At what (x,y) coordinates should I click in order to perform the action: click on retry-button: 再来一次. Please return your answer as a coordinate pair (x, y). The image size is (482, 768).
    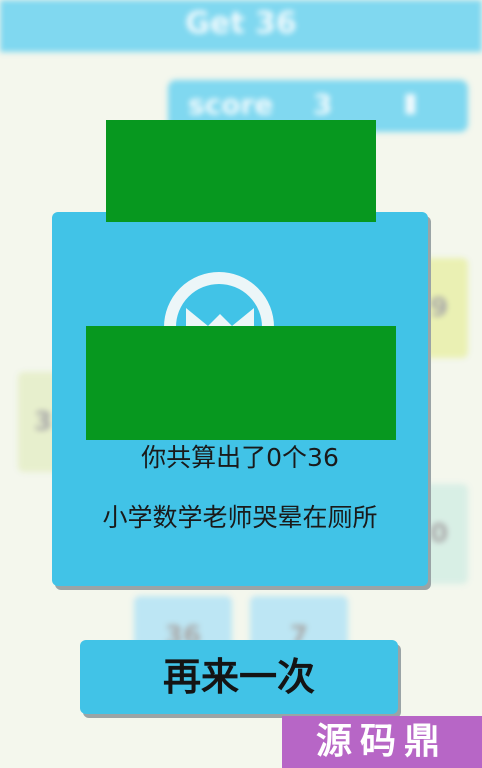
    Looking at the image, I should click on (239, 677).